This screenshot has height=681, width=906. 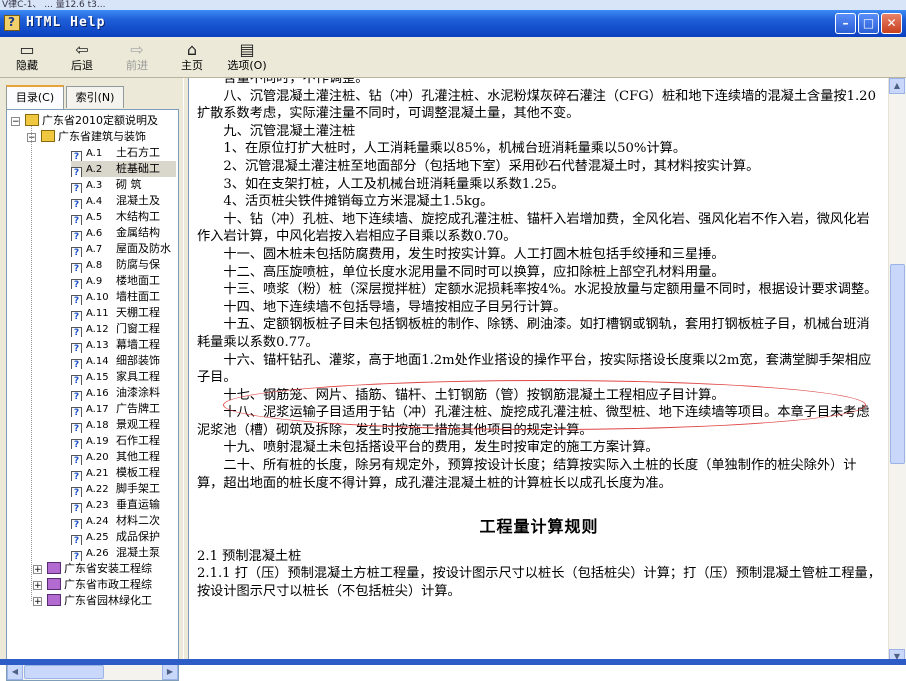 I want to click on tree-horizontal-scrollbar: ◀ ▶, so click(x=92, y=671).